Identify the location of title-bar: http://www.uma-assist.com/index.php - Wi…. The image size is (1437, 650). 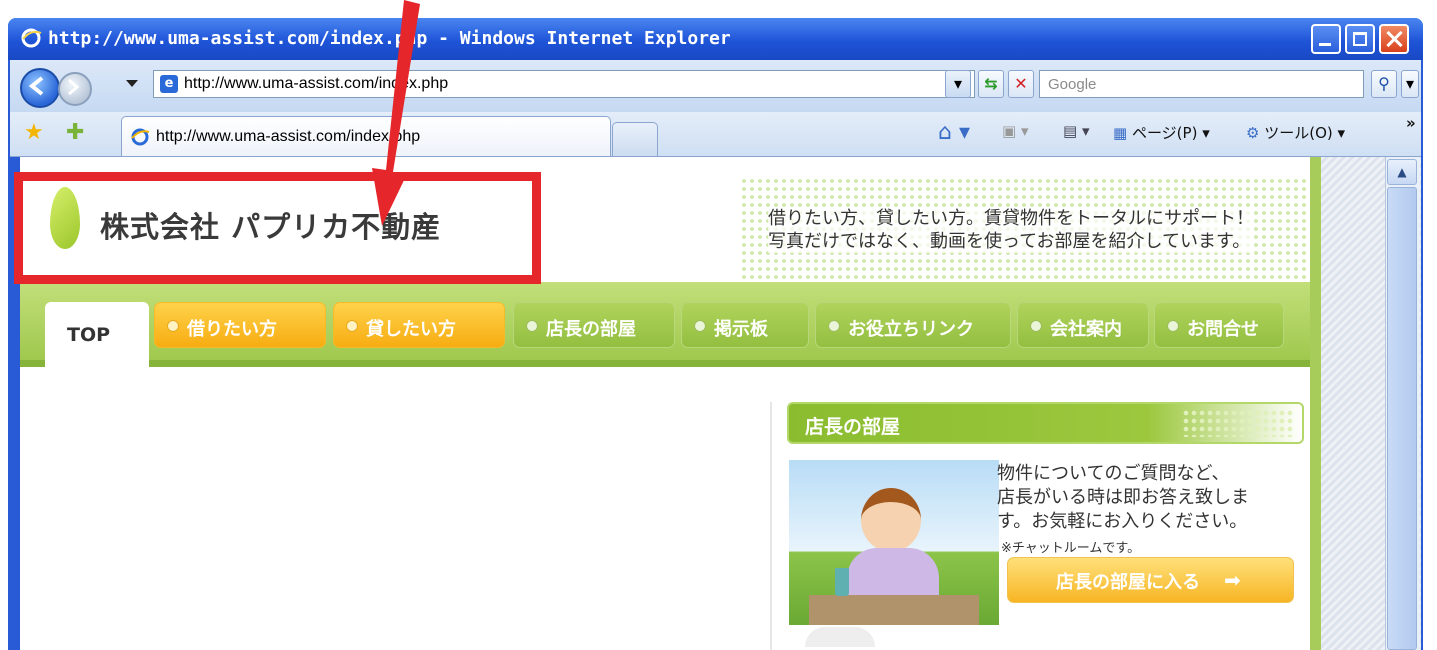
(715, 39).